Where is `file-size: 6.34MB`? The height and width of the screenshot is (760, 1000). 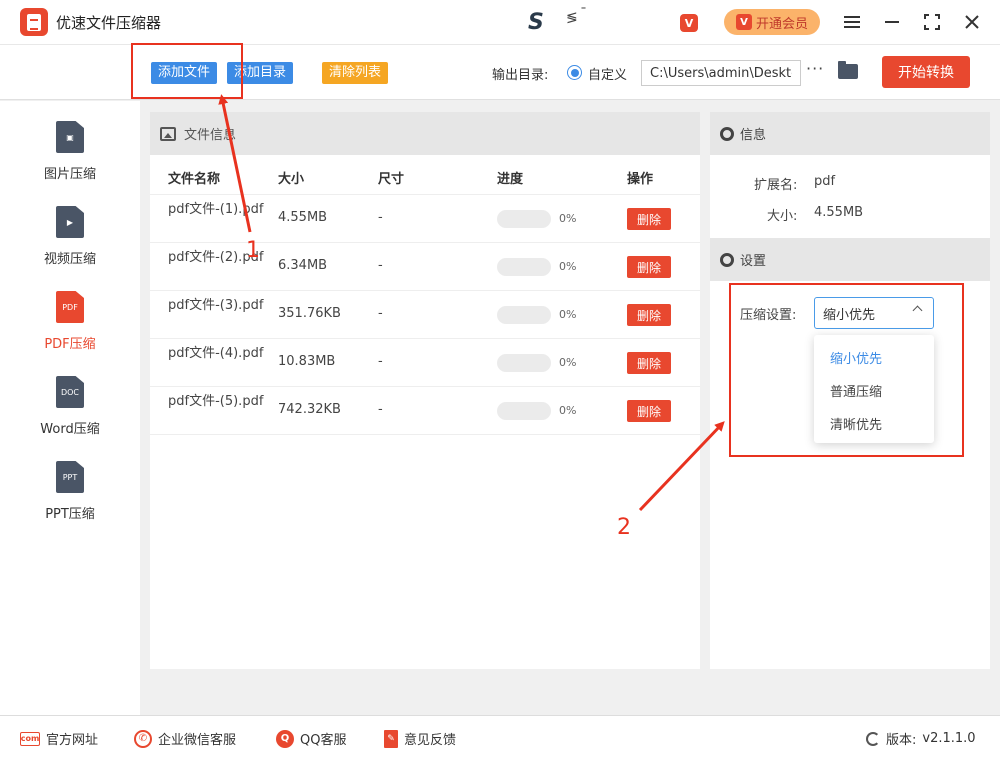
file-size: 6.34MB is located at coordinates (303, 265).